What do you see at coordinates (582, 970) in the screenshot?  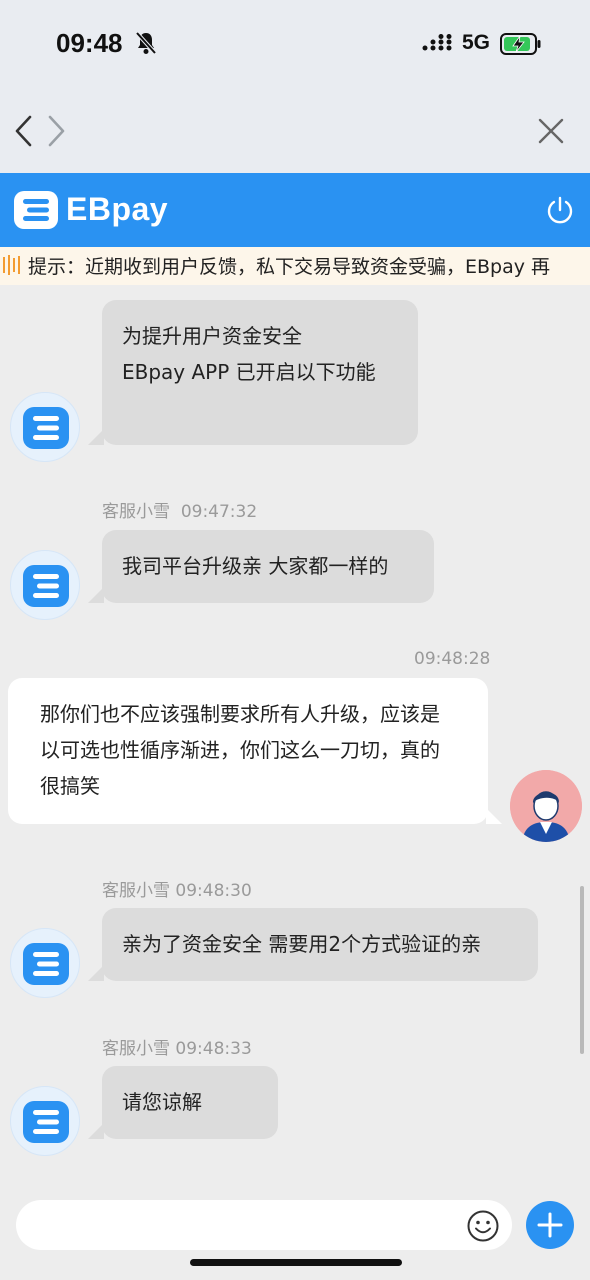 I see `chat-scrollbar` at bounding box center [582, 970].